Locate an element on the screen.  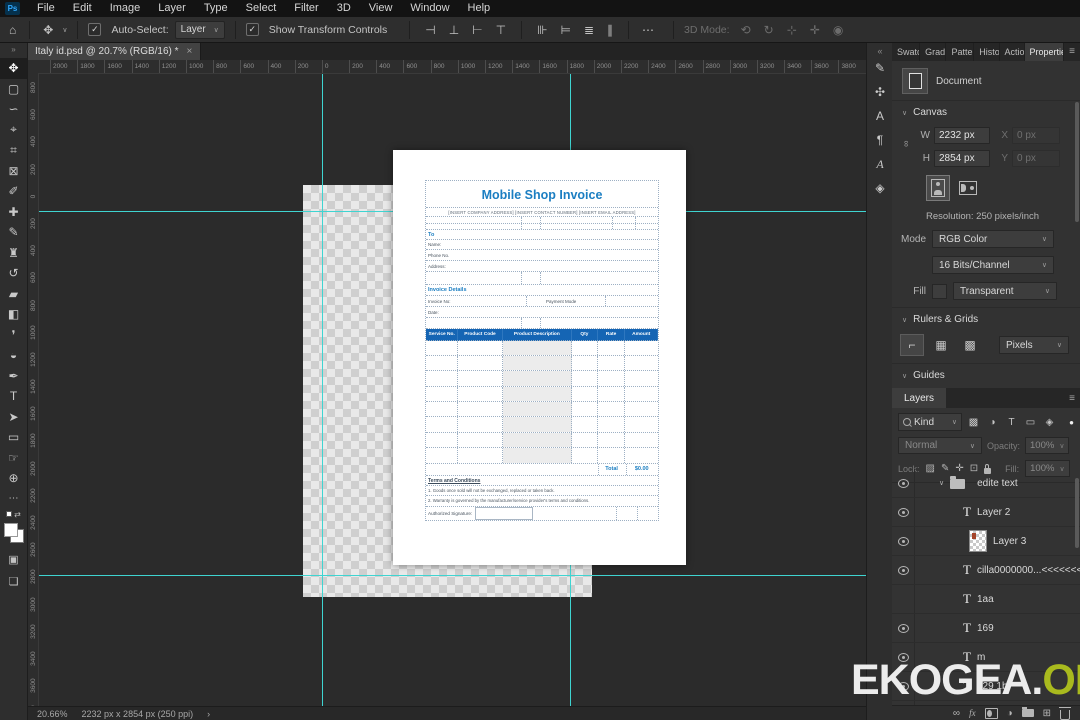
pixel-grid-toggle-icon: ▩ is located at coordinates (970, 345).